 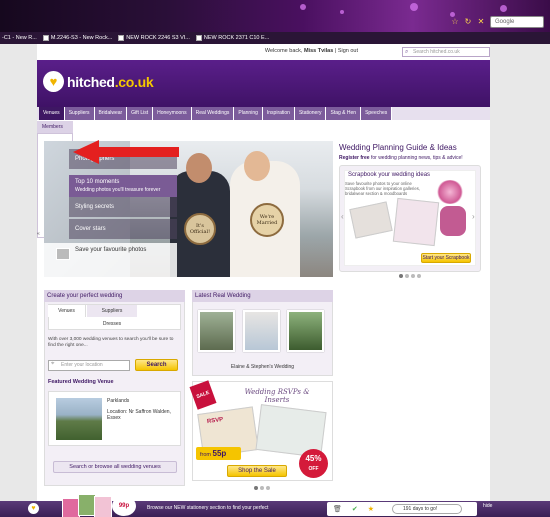 What do you see at coordinates (277, 396) in the screenshot?
I see `rsvp-ad-title: Wedding RSVPs & Inserts` at bounding box center [277, 396].